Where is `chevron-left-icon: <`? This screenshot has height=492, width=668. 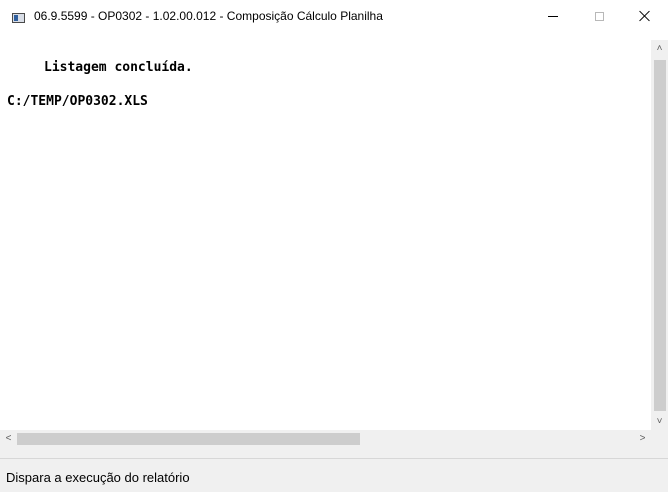 chevron-left-icon: < is located at coordinates (8, 438).